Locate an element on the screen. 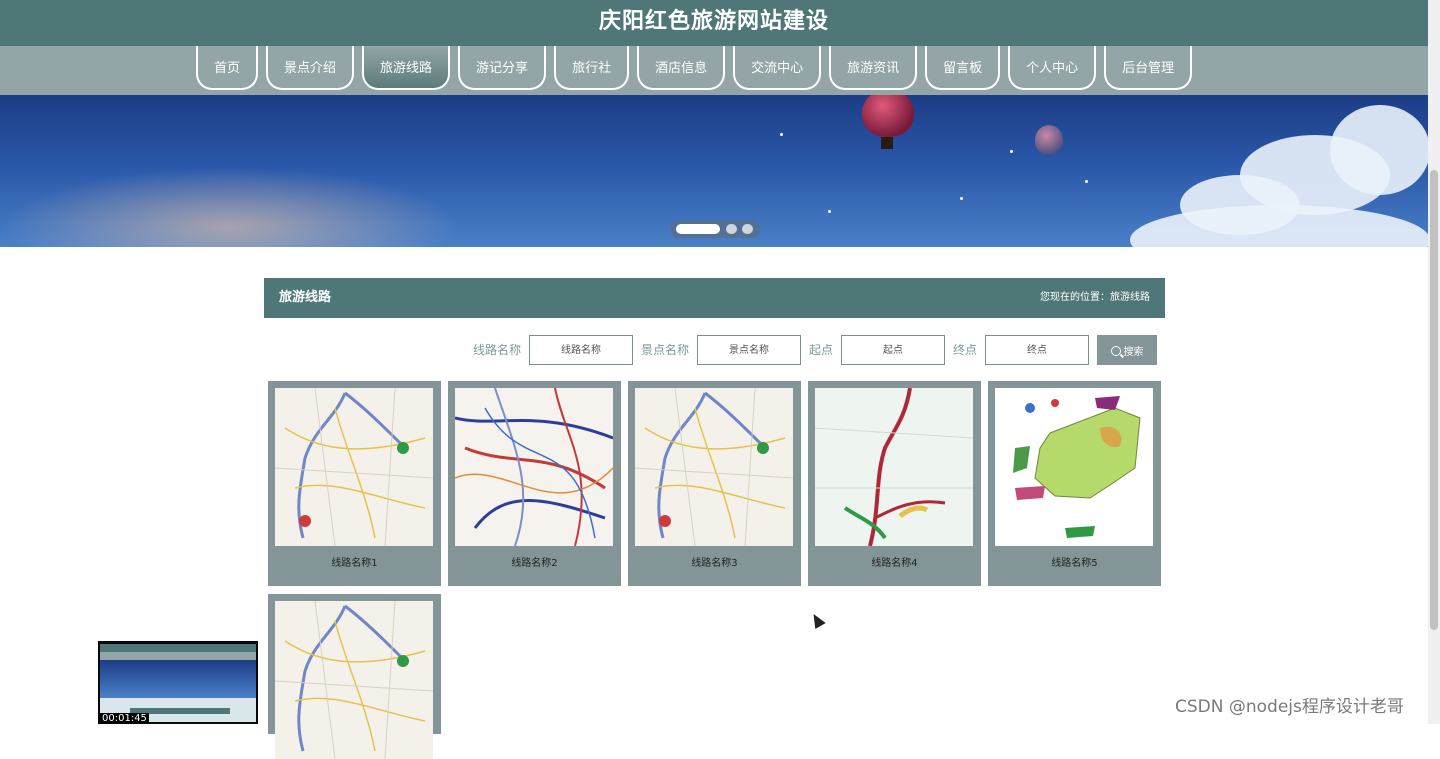  video-timestamp: 00:01:45 is located at coordinates (124, 718).